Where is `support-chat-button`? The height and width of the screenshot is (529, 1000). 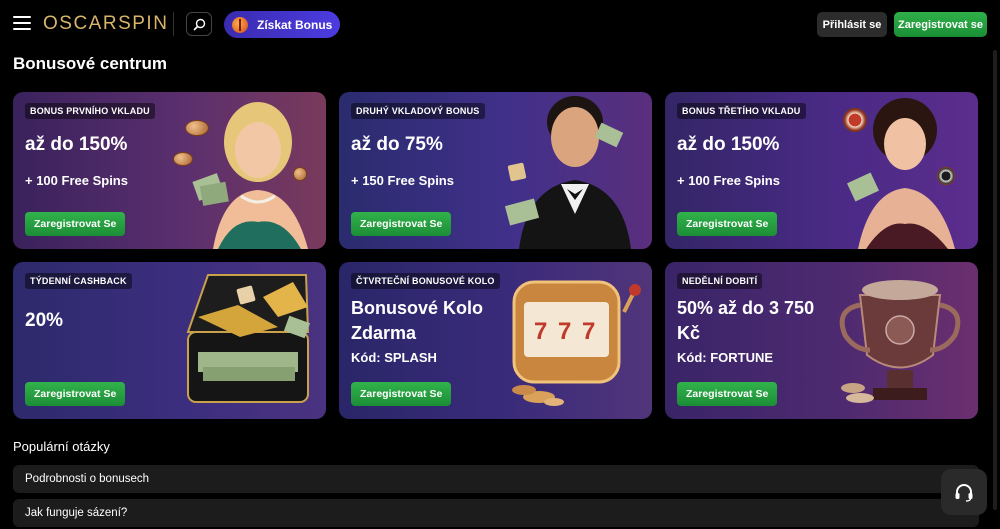 support-chat-button is located at coordinates (964, 492).